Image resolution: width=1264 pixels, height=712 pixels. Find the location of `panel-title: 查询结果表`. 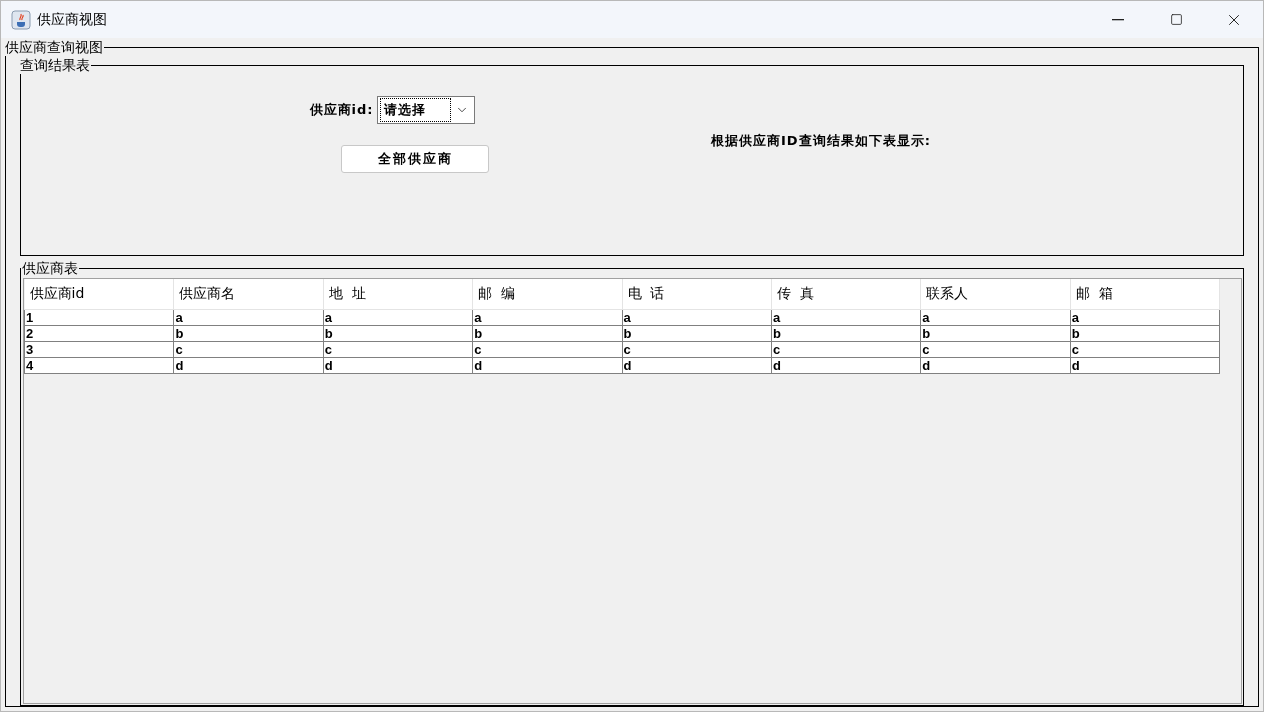

panel-title: 查询结果表 is located at coordinates (55, 65).